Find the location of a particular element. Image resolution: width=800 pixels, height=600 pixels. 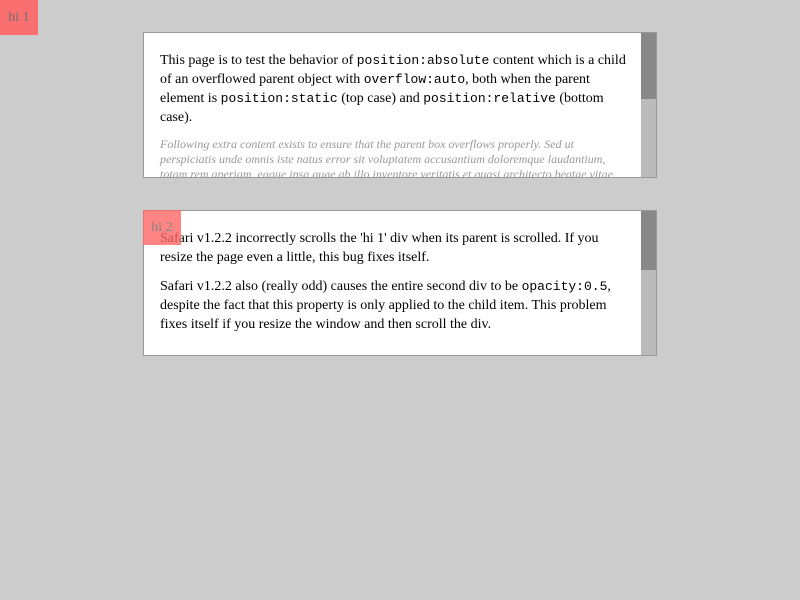

box1-scrollbar is located at coordinates (648, 105).